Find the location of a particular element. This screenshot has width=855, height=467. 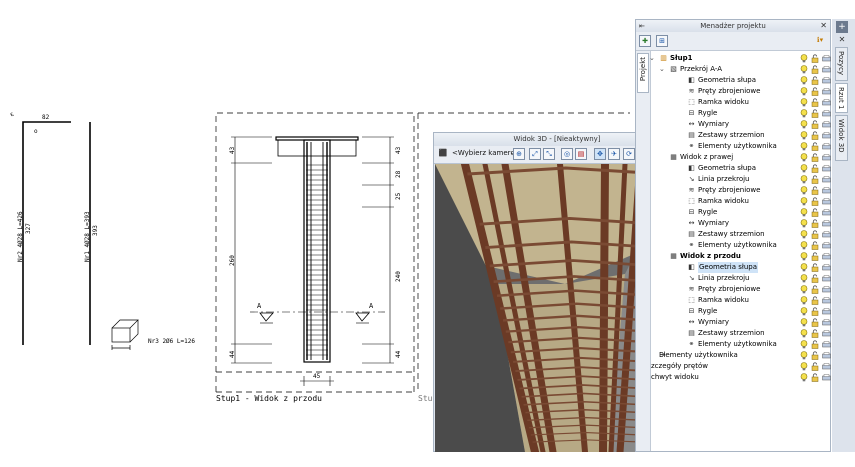

add-dock-icon: + is located at coordinates (842, 27).